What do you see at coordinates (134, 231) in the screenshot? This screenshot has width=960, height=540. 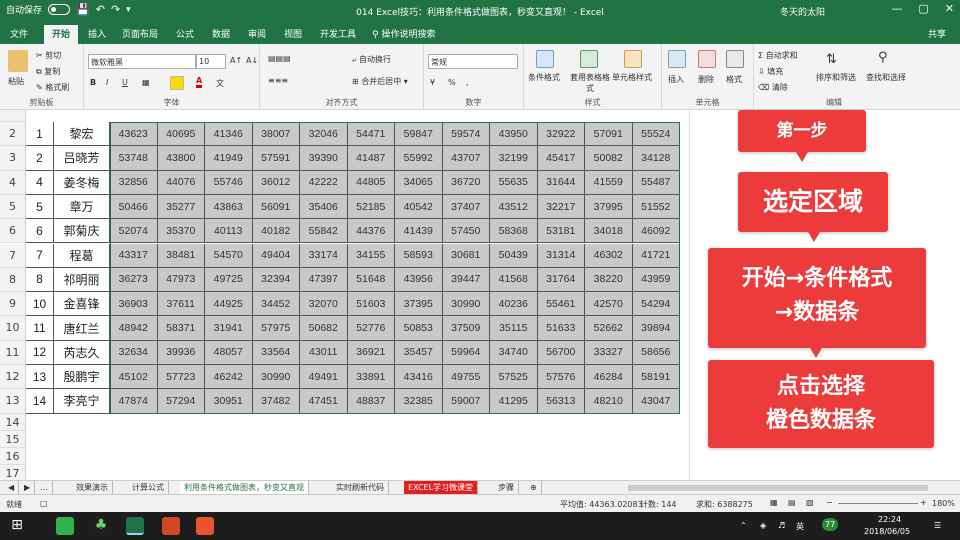 I see `value-cell: 52074` at bounding box center [134, 231].